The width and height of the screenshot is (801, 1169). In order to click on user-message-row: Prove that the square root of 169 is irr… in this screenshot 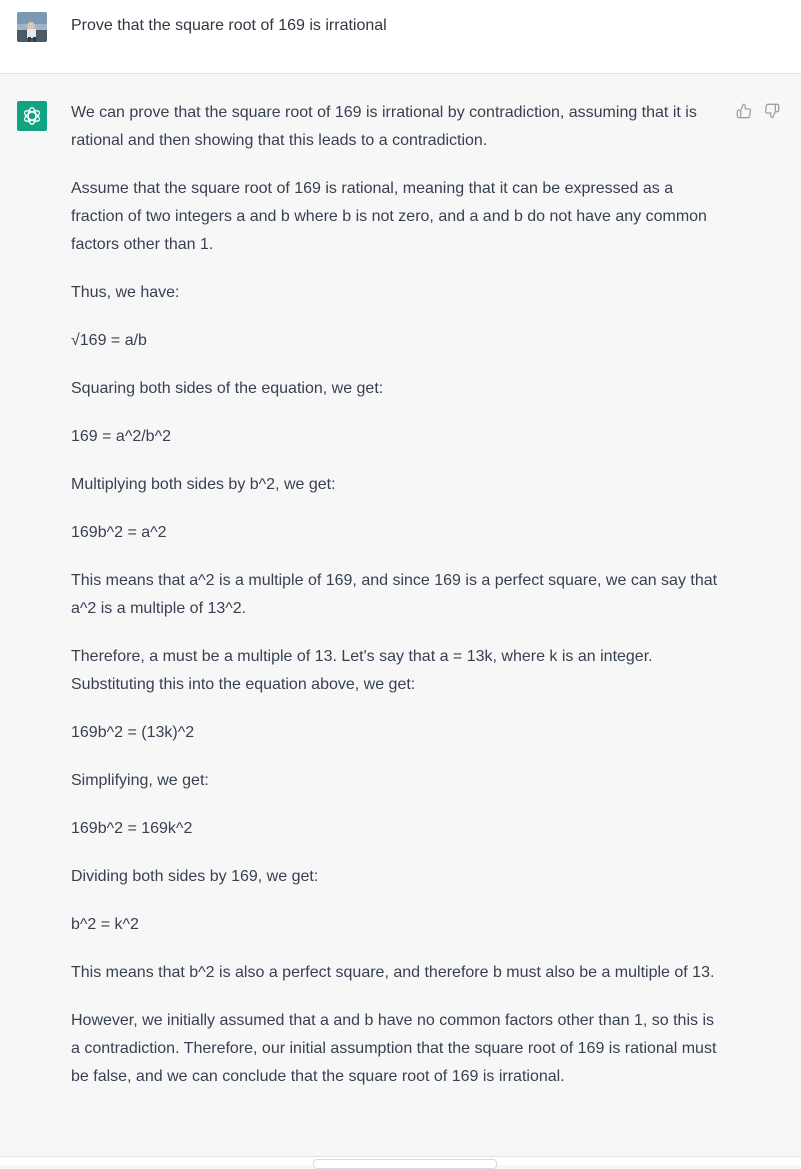, I will do `click(400, 37)`.